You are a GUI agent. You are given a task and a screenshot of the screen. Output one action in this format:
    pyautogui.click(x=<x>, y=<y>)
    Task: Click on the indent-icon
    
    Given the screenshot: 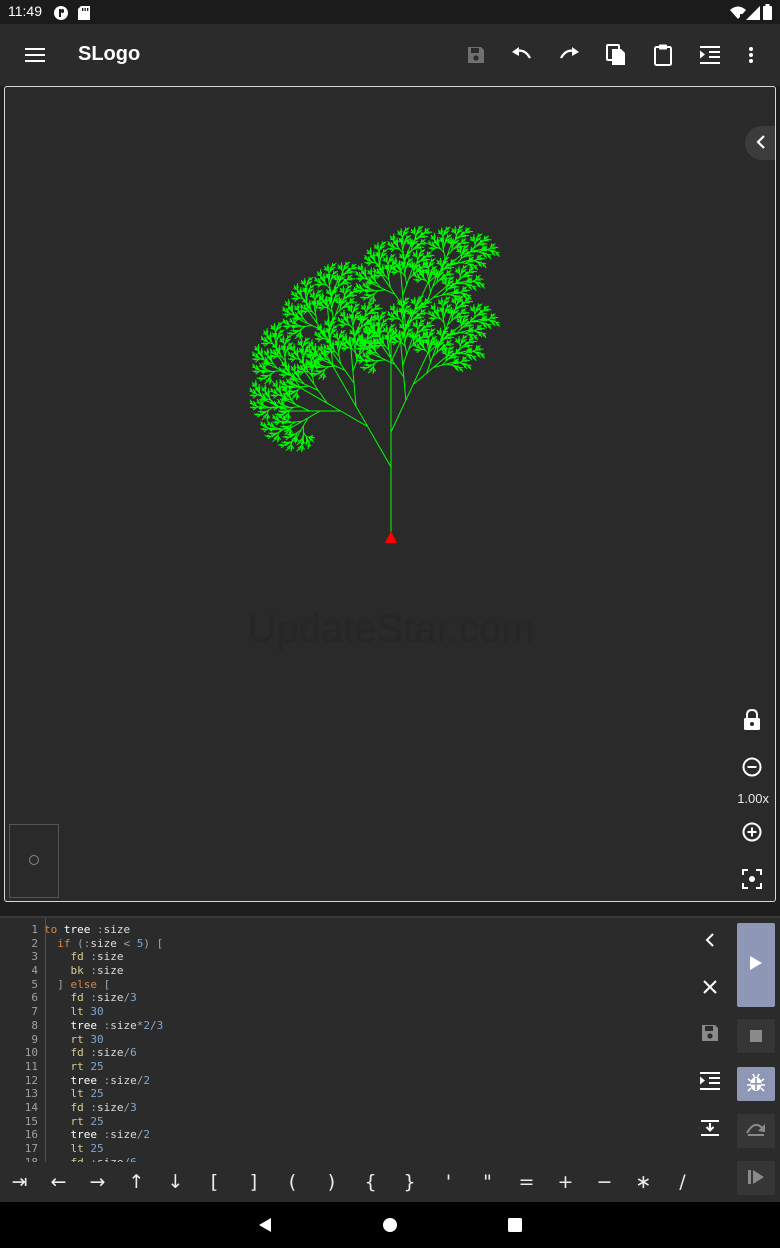 What is the action you would take?
    pyautogui.click(x=710, y=55)
    